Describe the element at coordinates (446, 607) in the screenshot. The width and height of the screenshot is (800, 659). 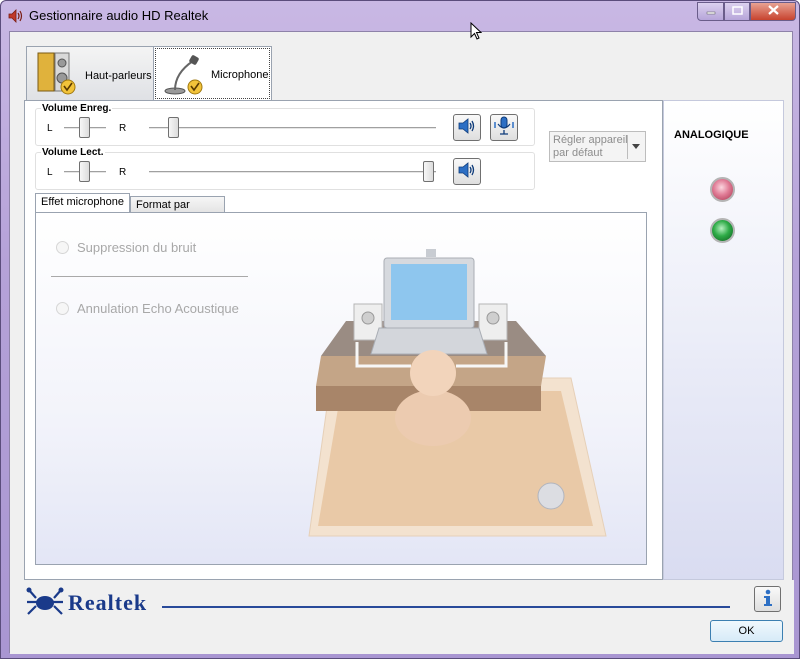
I see `logo-underline` at that location.